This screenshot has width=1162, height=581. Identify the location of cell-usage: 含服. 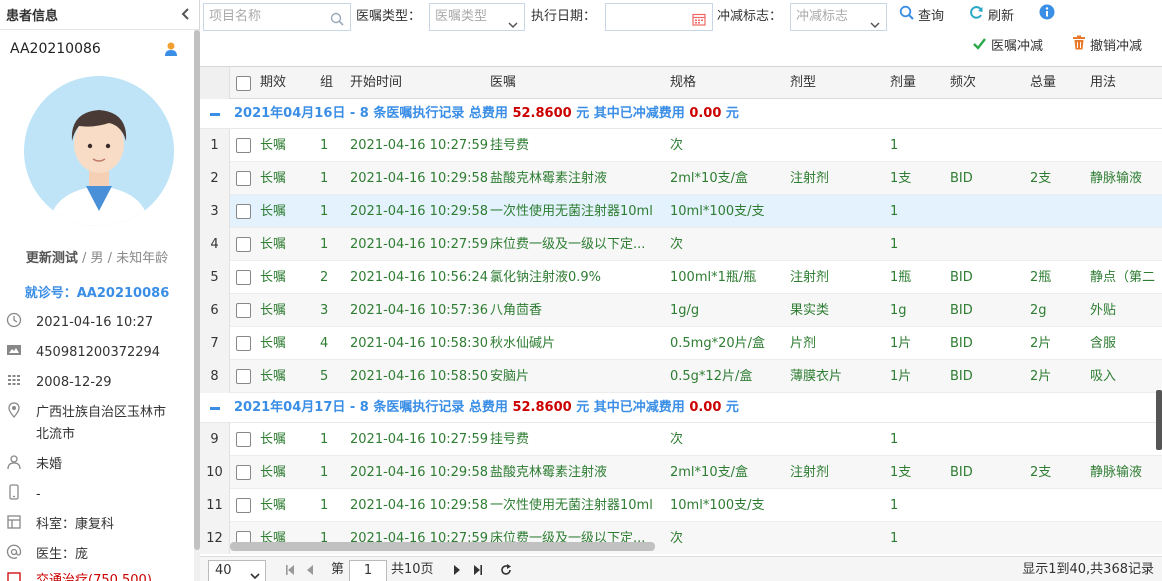
(1103, 343).